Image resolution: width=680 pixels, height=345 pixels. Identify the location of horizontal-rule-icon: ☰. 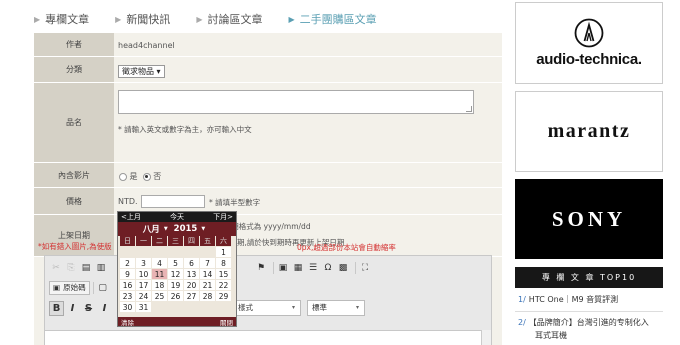
(313, 268).